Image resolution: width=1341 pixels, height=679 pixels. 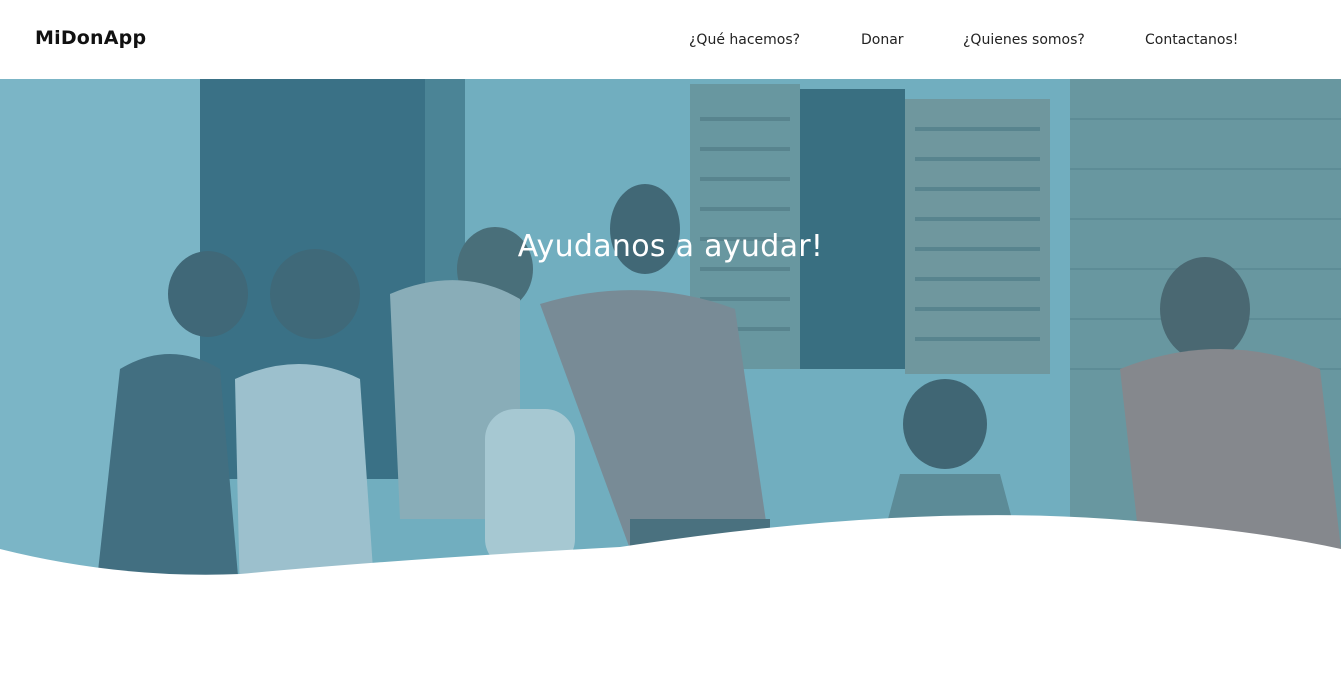 I want to click on hero-title: Ayudanos a ayudar!, so click(x=670, y=246).